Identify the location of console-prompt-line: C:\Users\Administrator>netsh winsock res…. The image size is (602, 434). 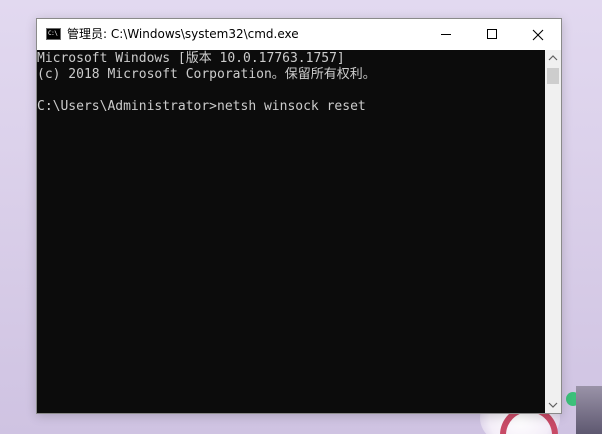
(201, 106).